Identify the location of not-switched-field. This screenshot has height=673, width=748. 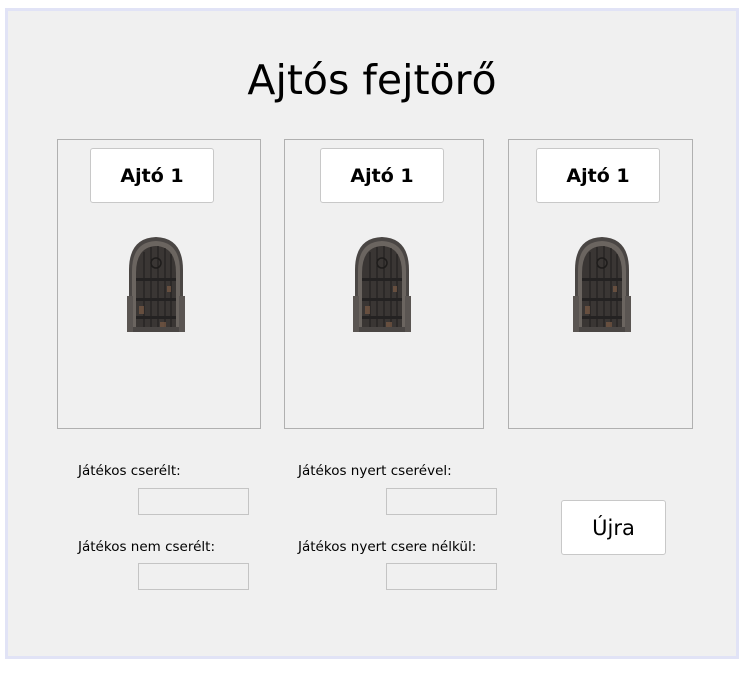
(193, 576).